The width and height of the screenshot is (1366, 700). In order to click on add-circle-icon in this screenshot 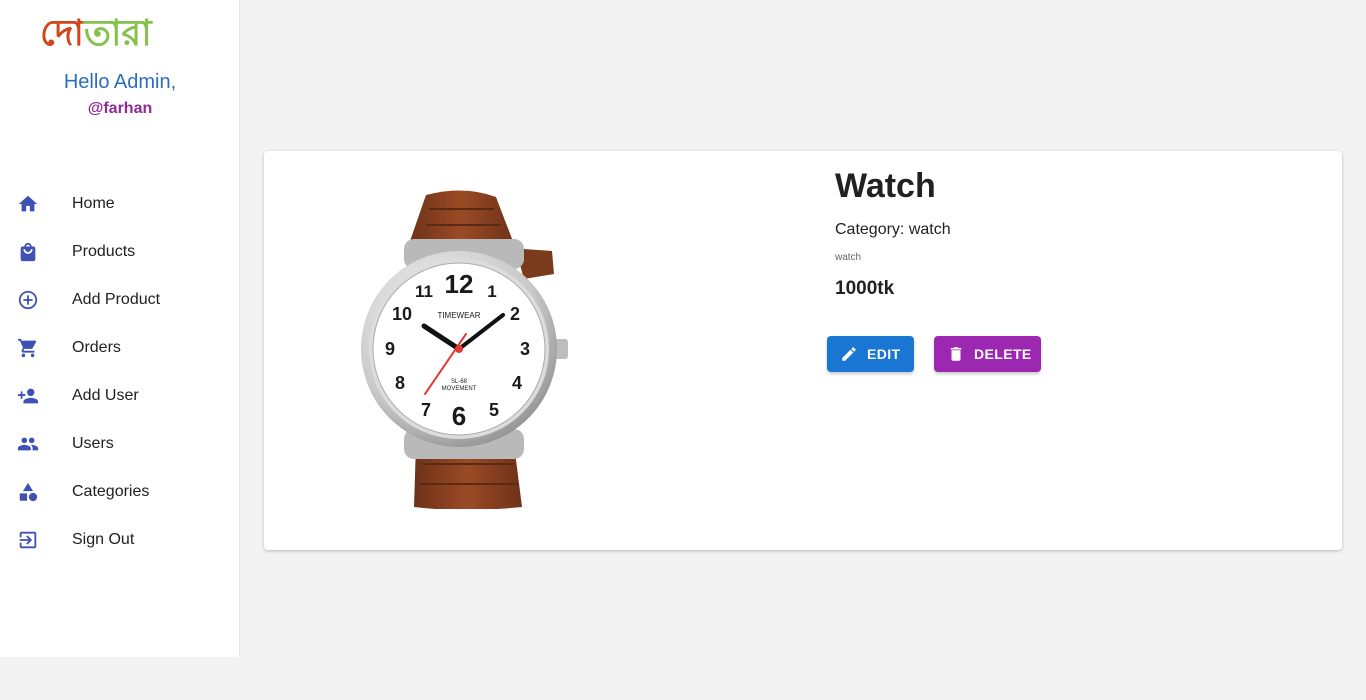, I will do `click(28, 300)`.